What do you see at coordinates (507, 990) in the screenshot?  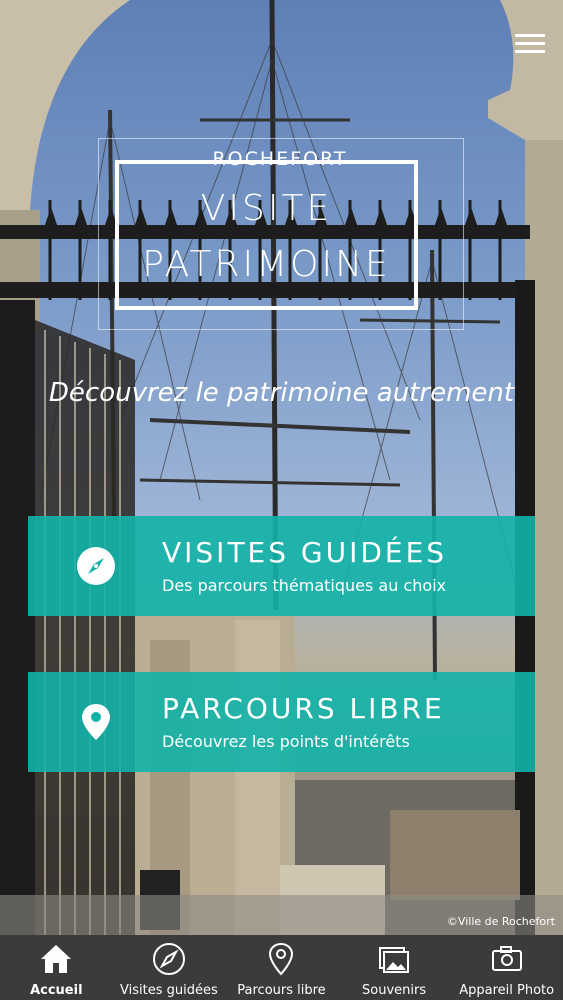 I see `tab-label: Appareil Photo` at bounding box center [507, 990].